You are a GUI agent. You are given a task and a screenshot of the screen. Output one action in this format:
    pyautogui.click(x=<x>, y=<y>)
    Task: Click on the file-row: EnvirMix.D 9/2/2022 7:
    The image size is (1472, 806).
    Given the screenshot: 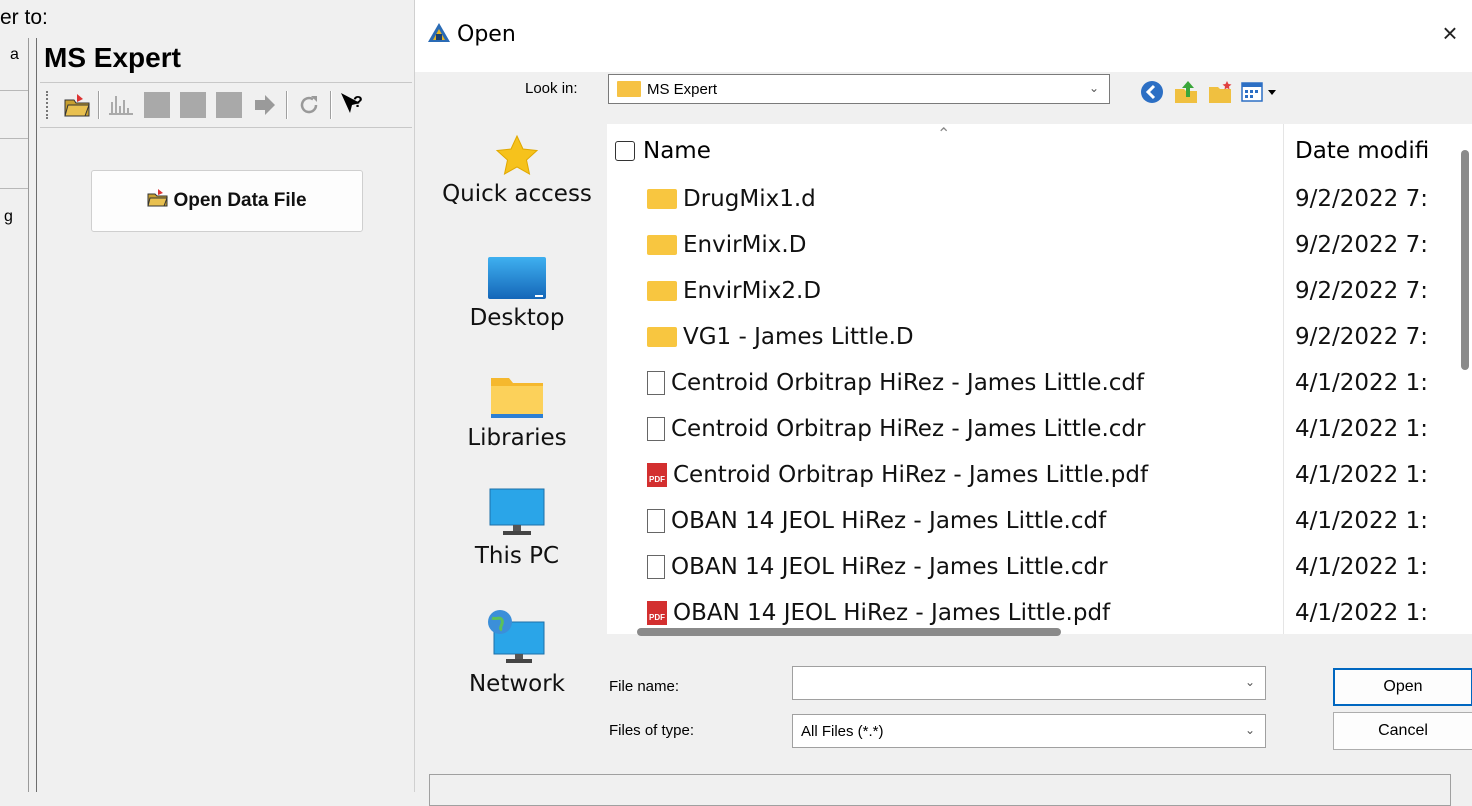 What is the action you would take?
    pyautogui.click(x=1039, y=248)
    